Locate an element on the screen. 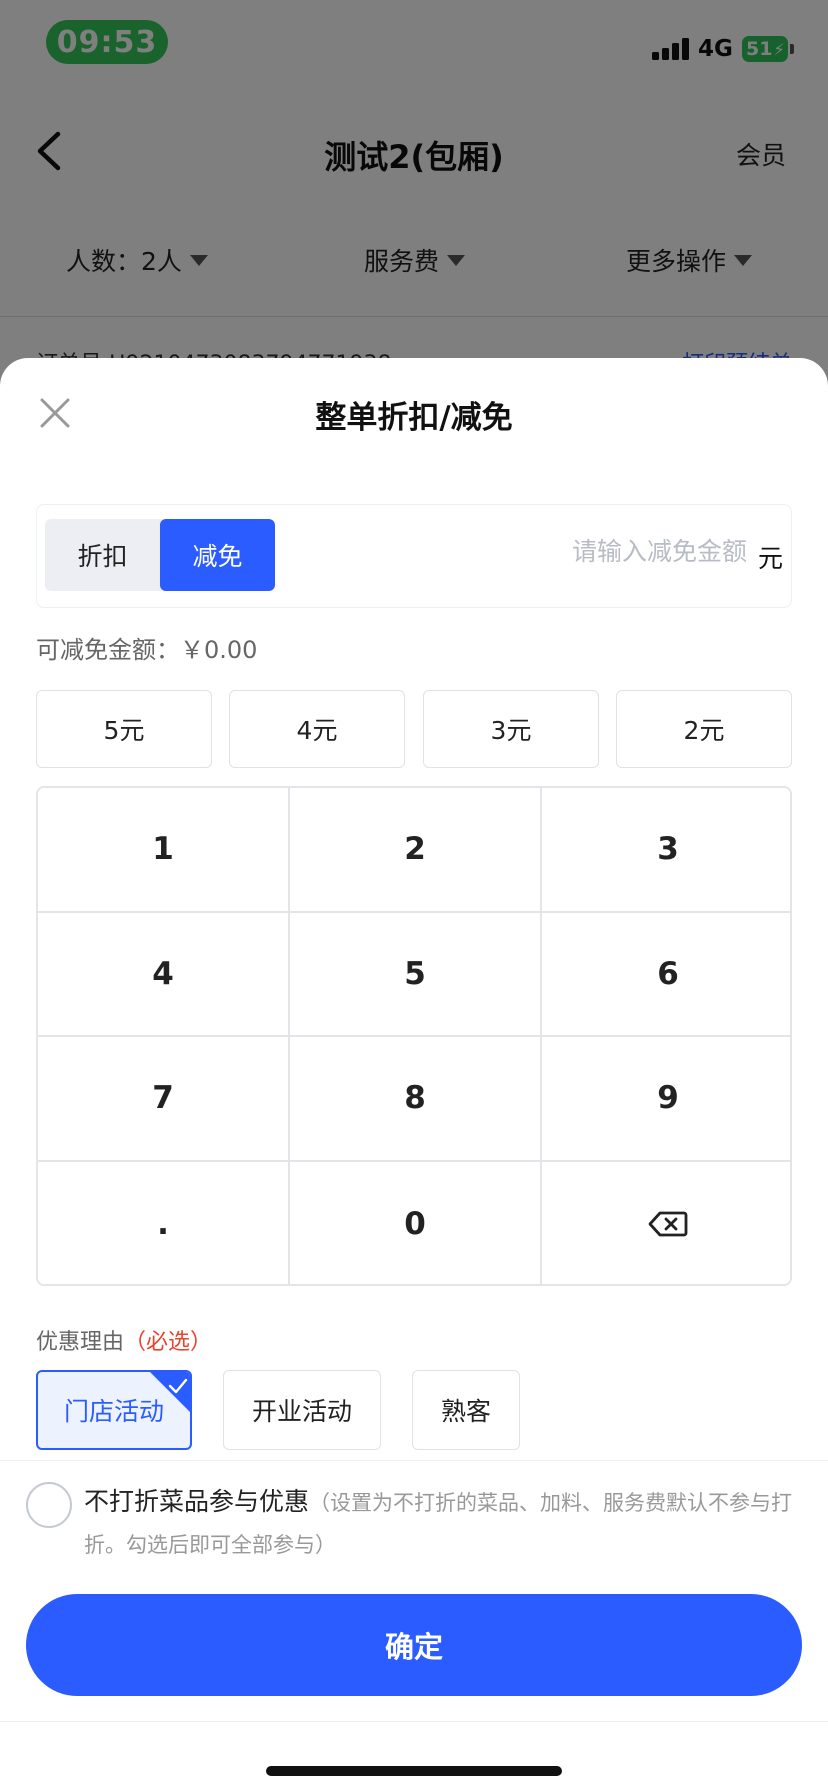 The width and height of the screenshot is (828, 1792). quick-amount-button: 5元 is located at coordinates (124, 729).